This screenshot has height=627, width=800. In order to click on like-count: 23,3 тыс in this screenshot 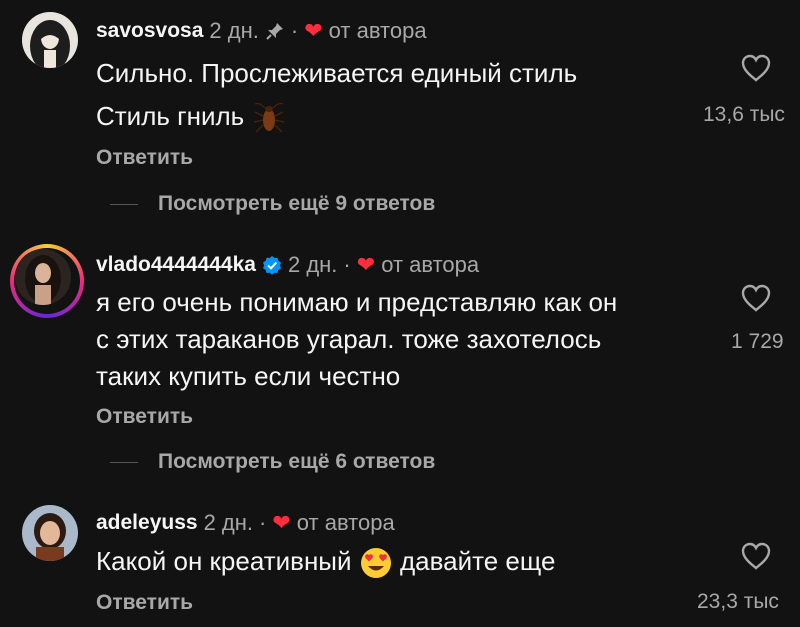, I will do `click(738, 601)`.